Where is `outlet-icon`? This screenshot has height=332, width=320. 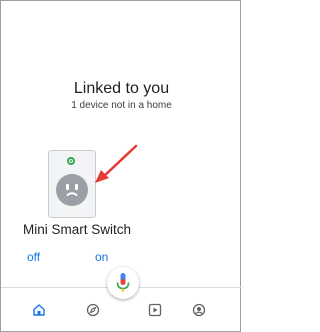 outlet-icon is located at coordinates (72, 190).